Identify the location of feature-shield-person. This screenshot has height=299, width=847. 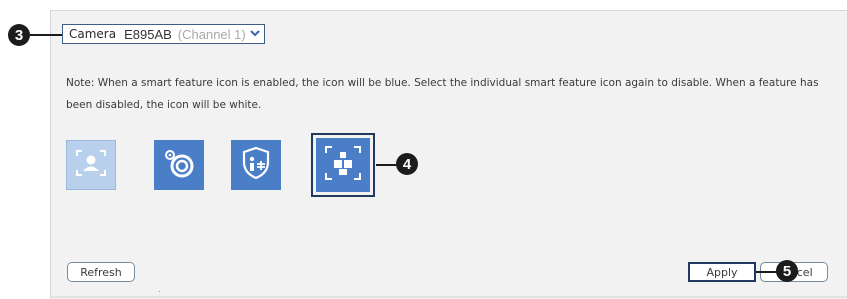
(256, 165).